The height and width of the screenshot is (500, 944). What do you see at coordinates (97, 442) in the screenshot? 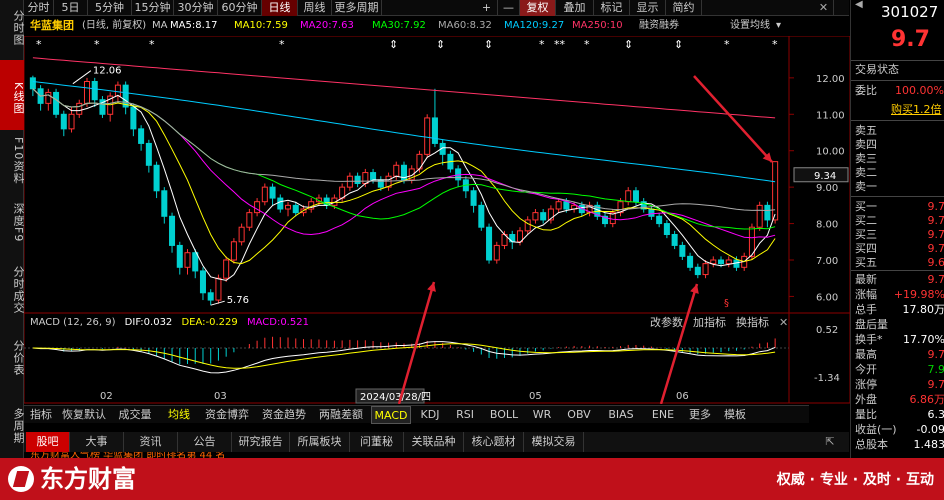
I see `bottom-tab-1: 大事` at bounding box center [97, 442].